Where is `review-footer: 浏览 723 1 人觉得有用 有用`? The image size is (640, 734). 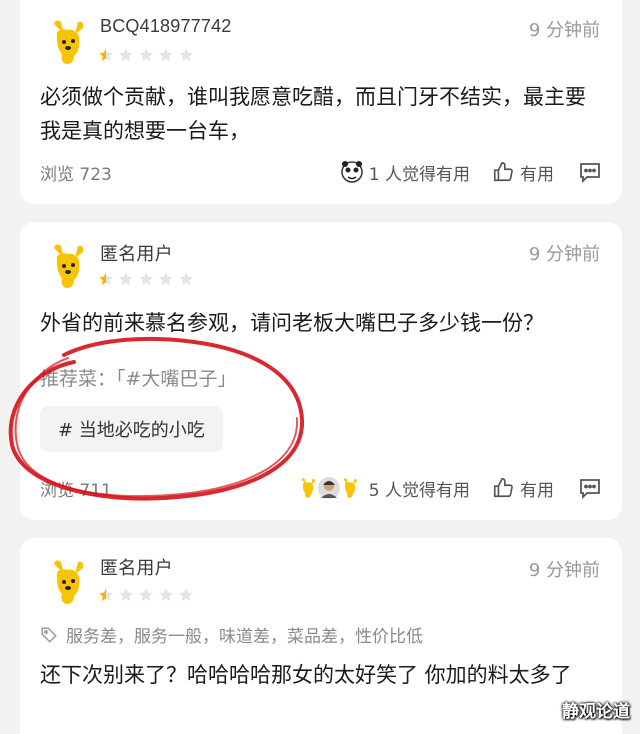 review-footer: 浏览 723 1 人觉得有用 有用 is located at coordinates (321, 172).